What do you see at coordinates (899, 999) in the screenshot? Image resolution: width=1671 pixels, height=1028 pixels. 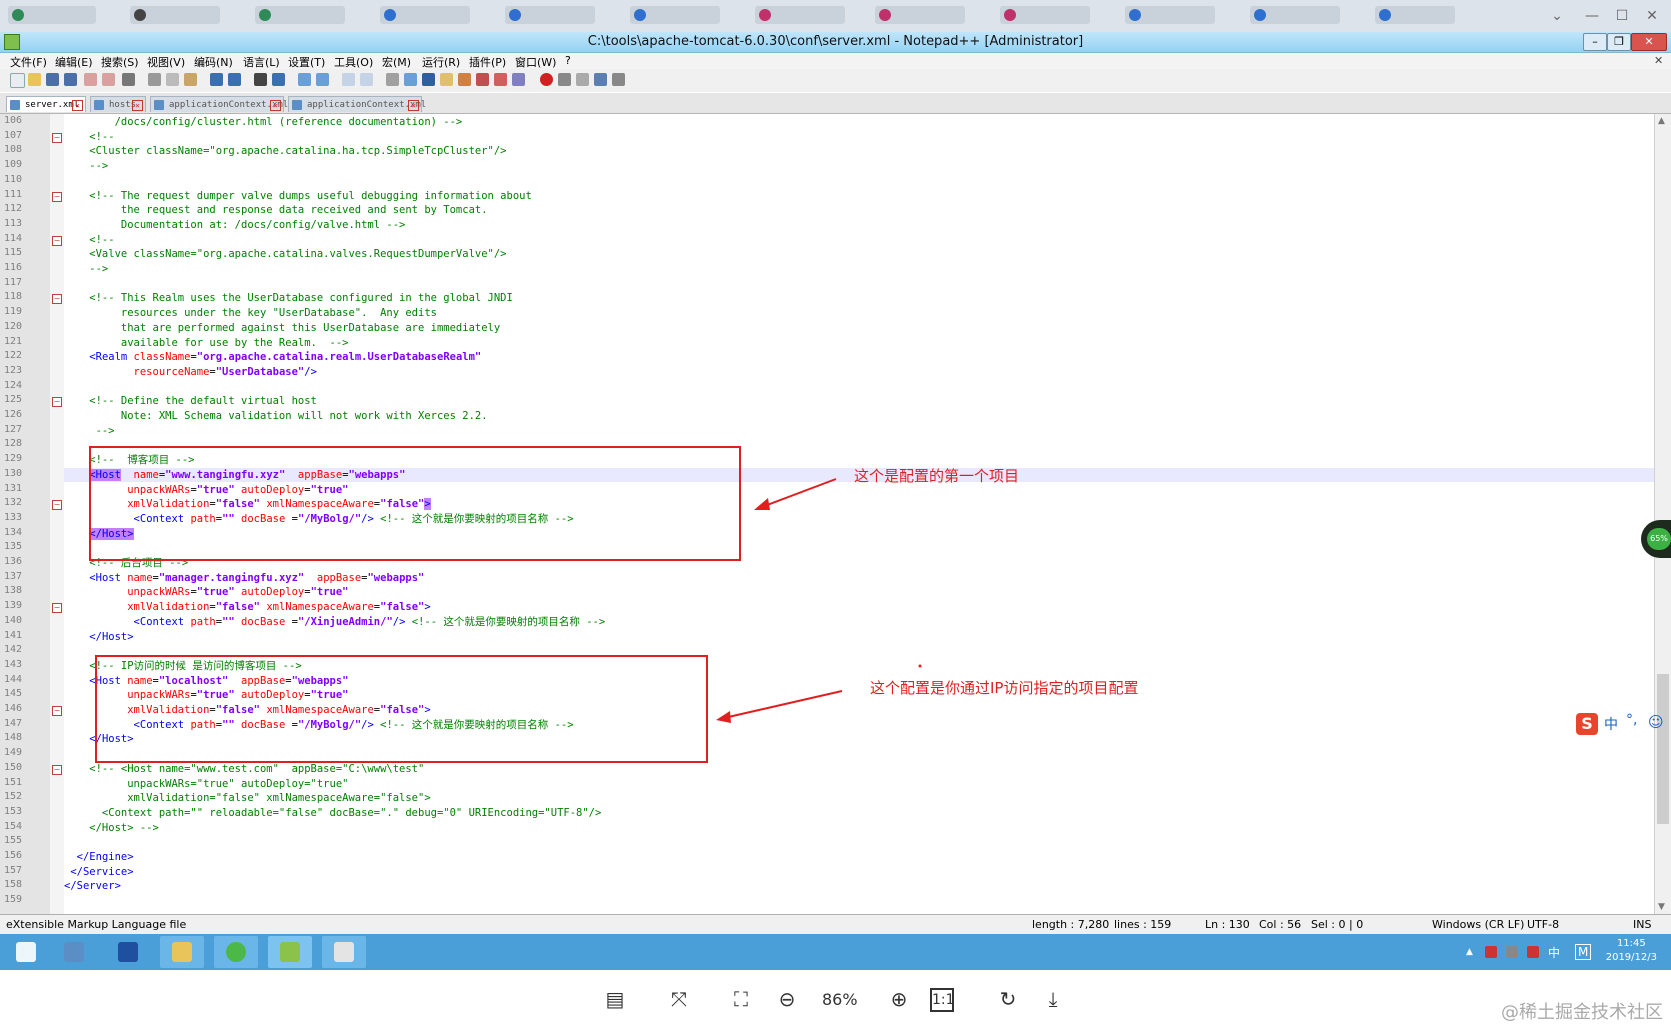 I see `zoom-in-icon: ⊕` at bounding box center [899, 999].